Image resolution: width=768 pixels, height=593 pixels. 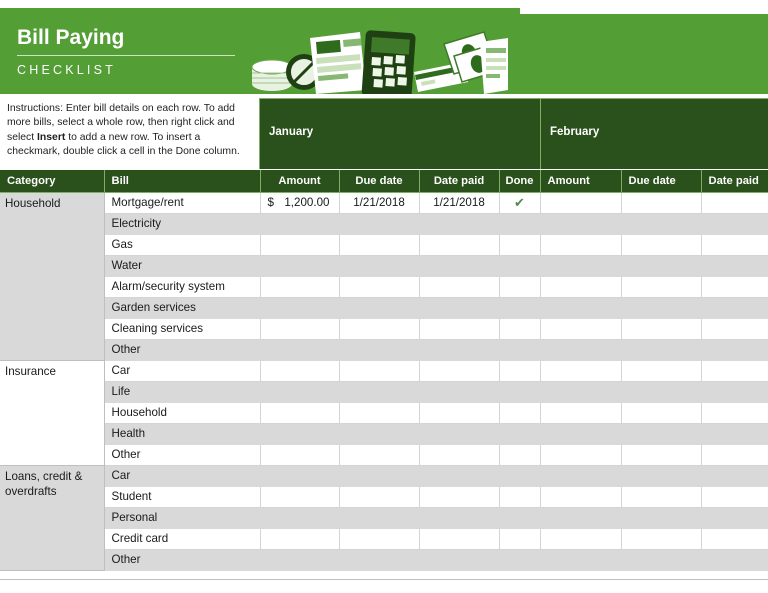 I want to click on jan-due-date-cell: 1/21/2018, so click(x=379, y=203).